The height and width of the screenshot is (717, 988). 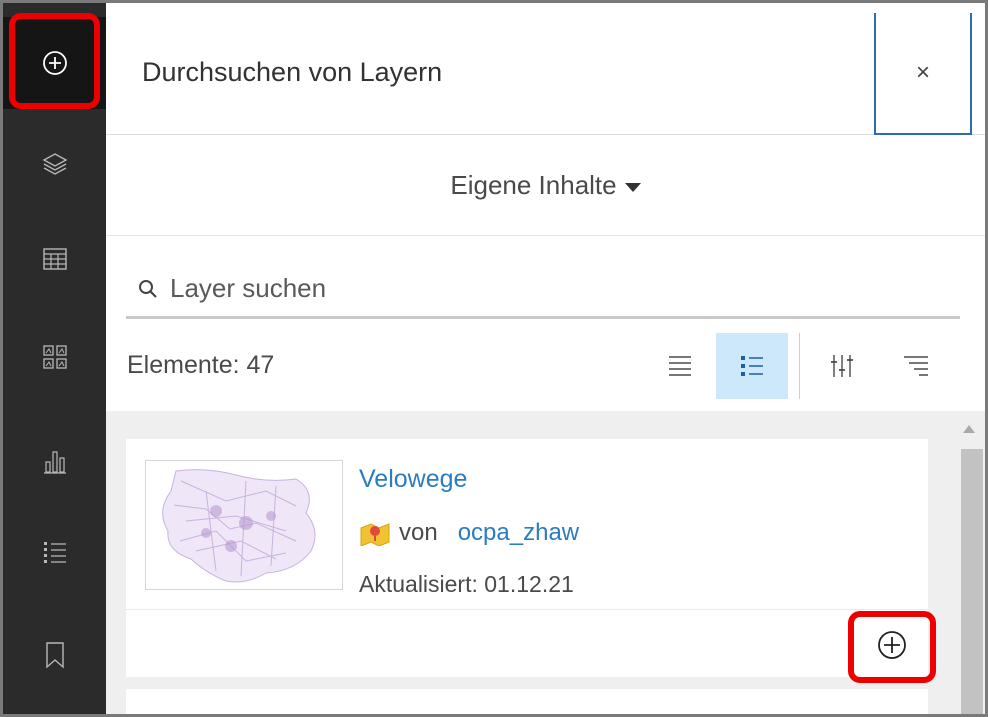 I want to click on sort-icon, so click(x=916, y=366).